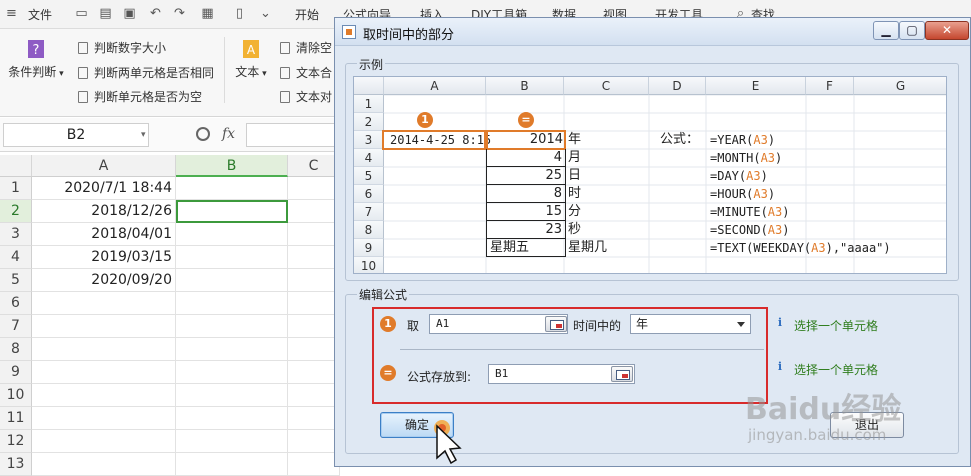 The width and height of the screenshot is (971, 476). What do you see at coordinates (526, 230) in the screenshot?
I see `example-b-value: 23` at bounding box center [526, 230].